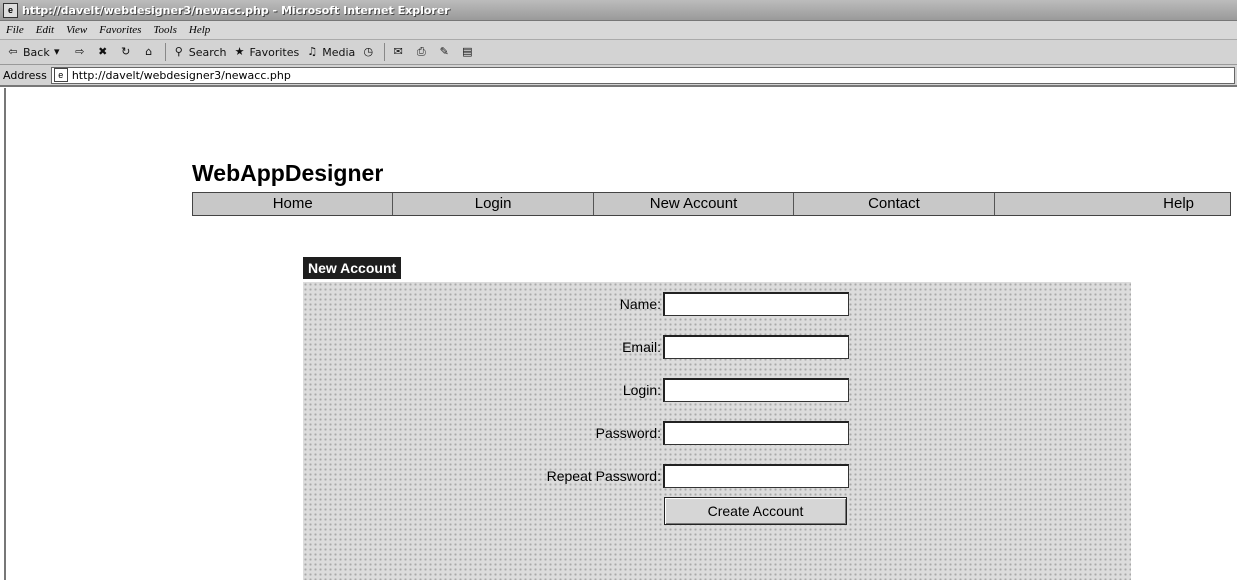 The width and height of the screenshot is (1237, 580). What do you see at coordinates (756, 390) in the screenshot?
I see `login-field` at bounding box center [756, 390].